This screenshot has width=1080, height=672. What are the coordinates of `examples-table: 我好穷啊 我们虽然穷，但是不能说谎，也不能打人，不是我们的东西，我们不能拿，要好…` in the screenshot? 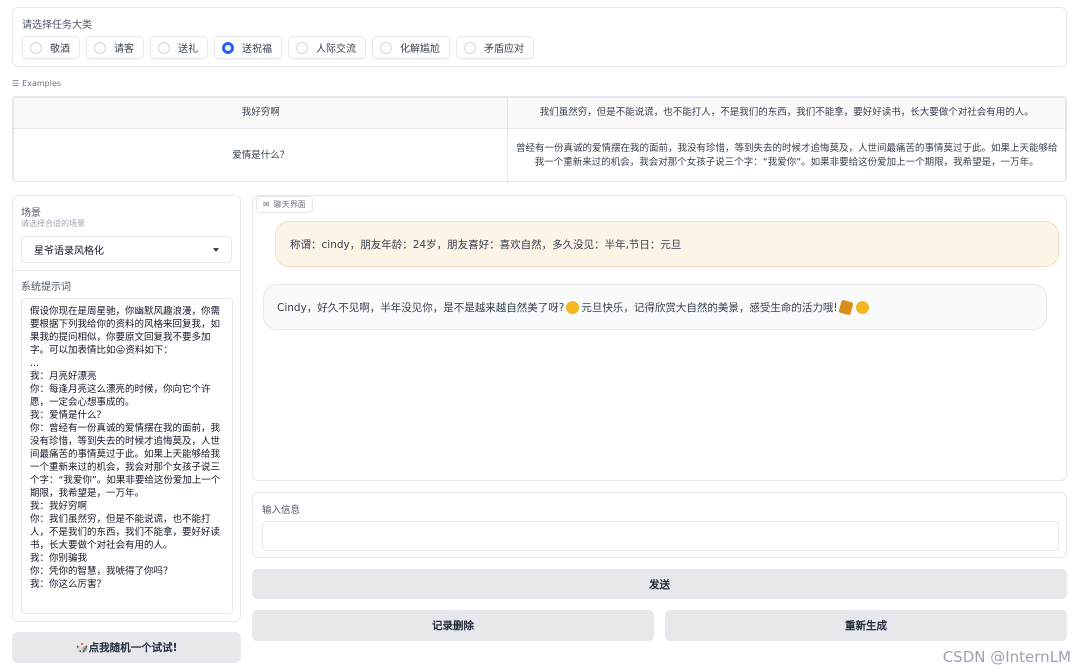 It's located at (539, 139).